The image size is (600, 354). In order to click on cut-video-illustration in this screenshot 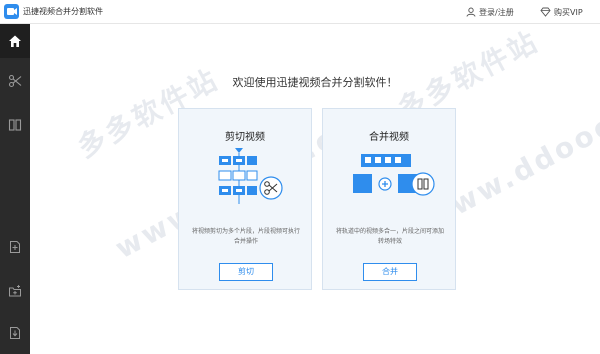, I will do `click(245, 181)`.